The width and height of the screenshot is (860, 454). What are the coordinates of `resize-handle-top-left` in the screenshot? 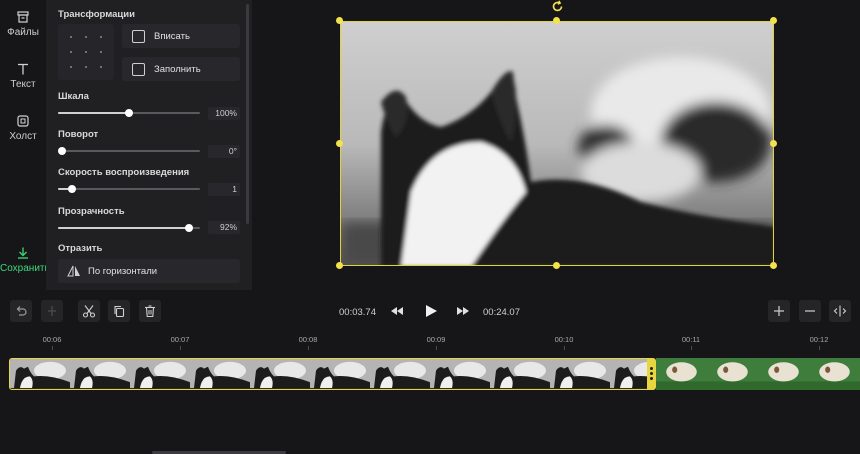 It's located at (339, 20).